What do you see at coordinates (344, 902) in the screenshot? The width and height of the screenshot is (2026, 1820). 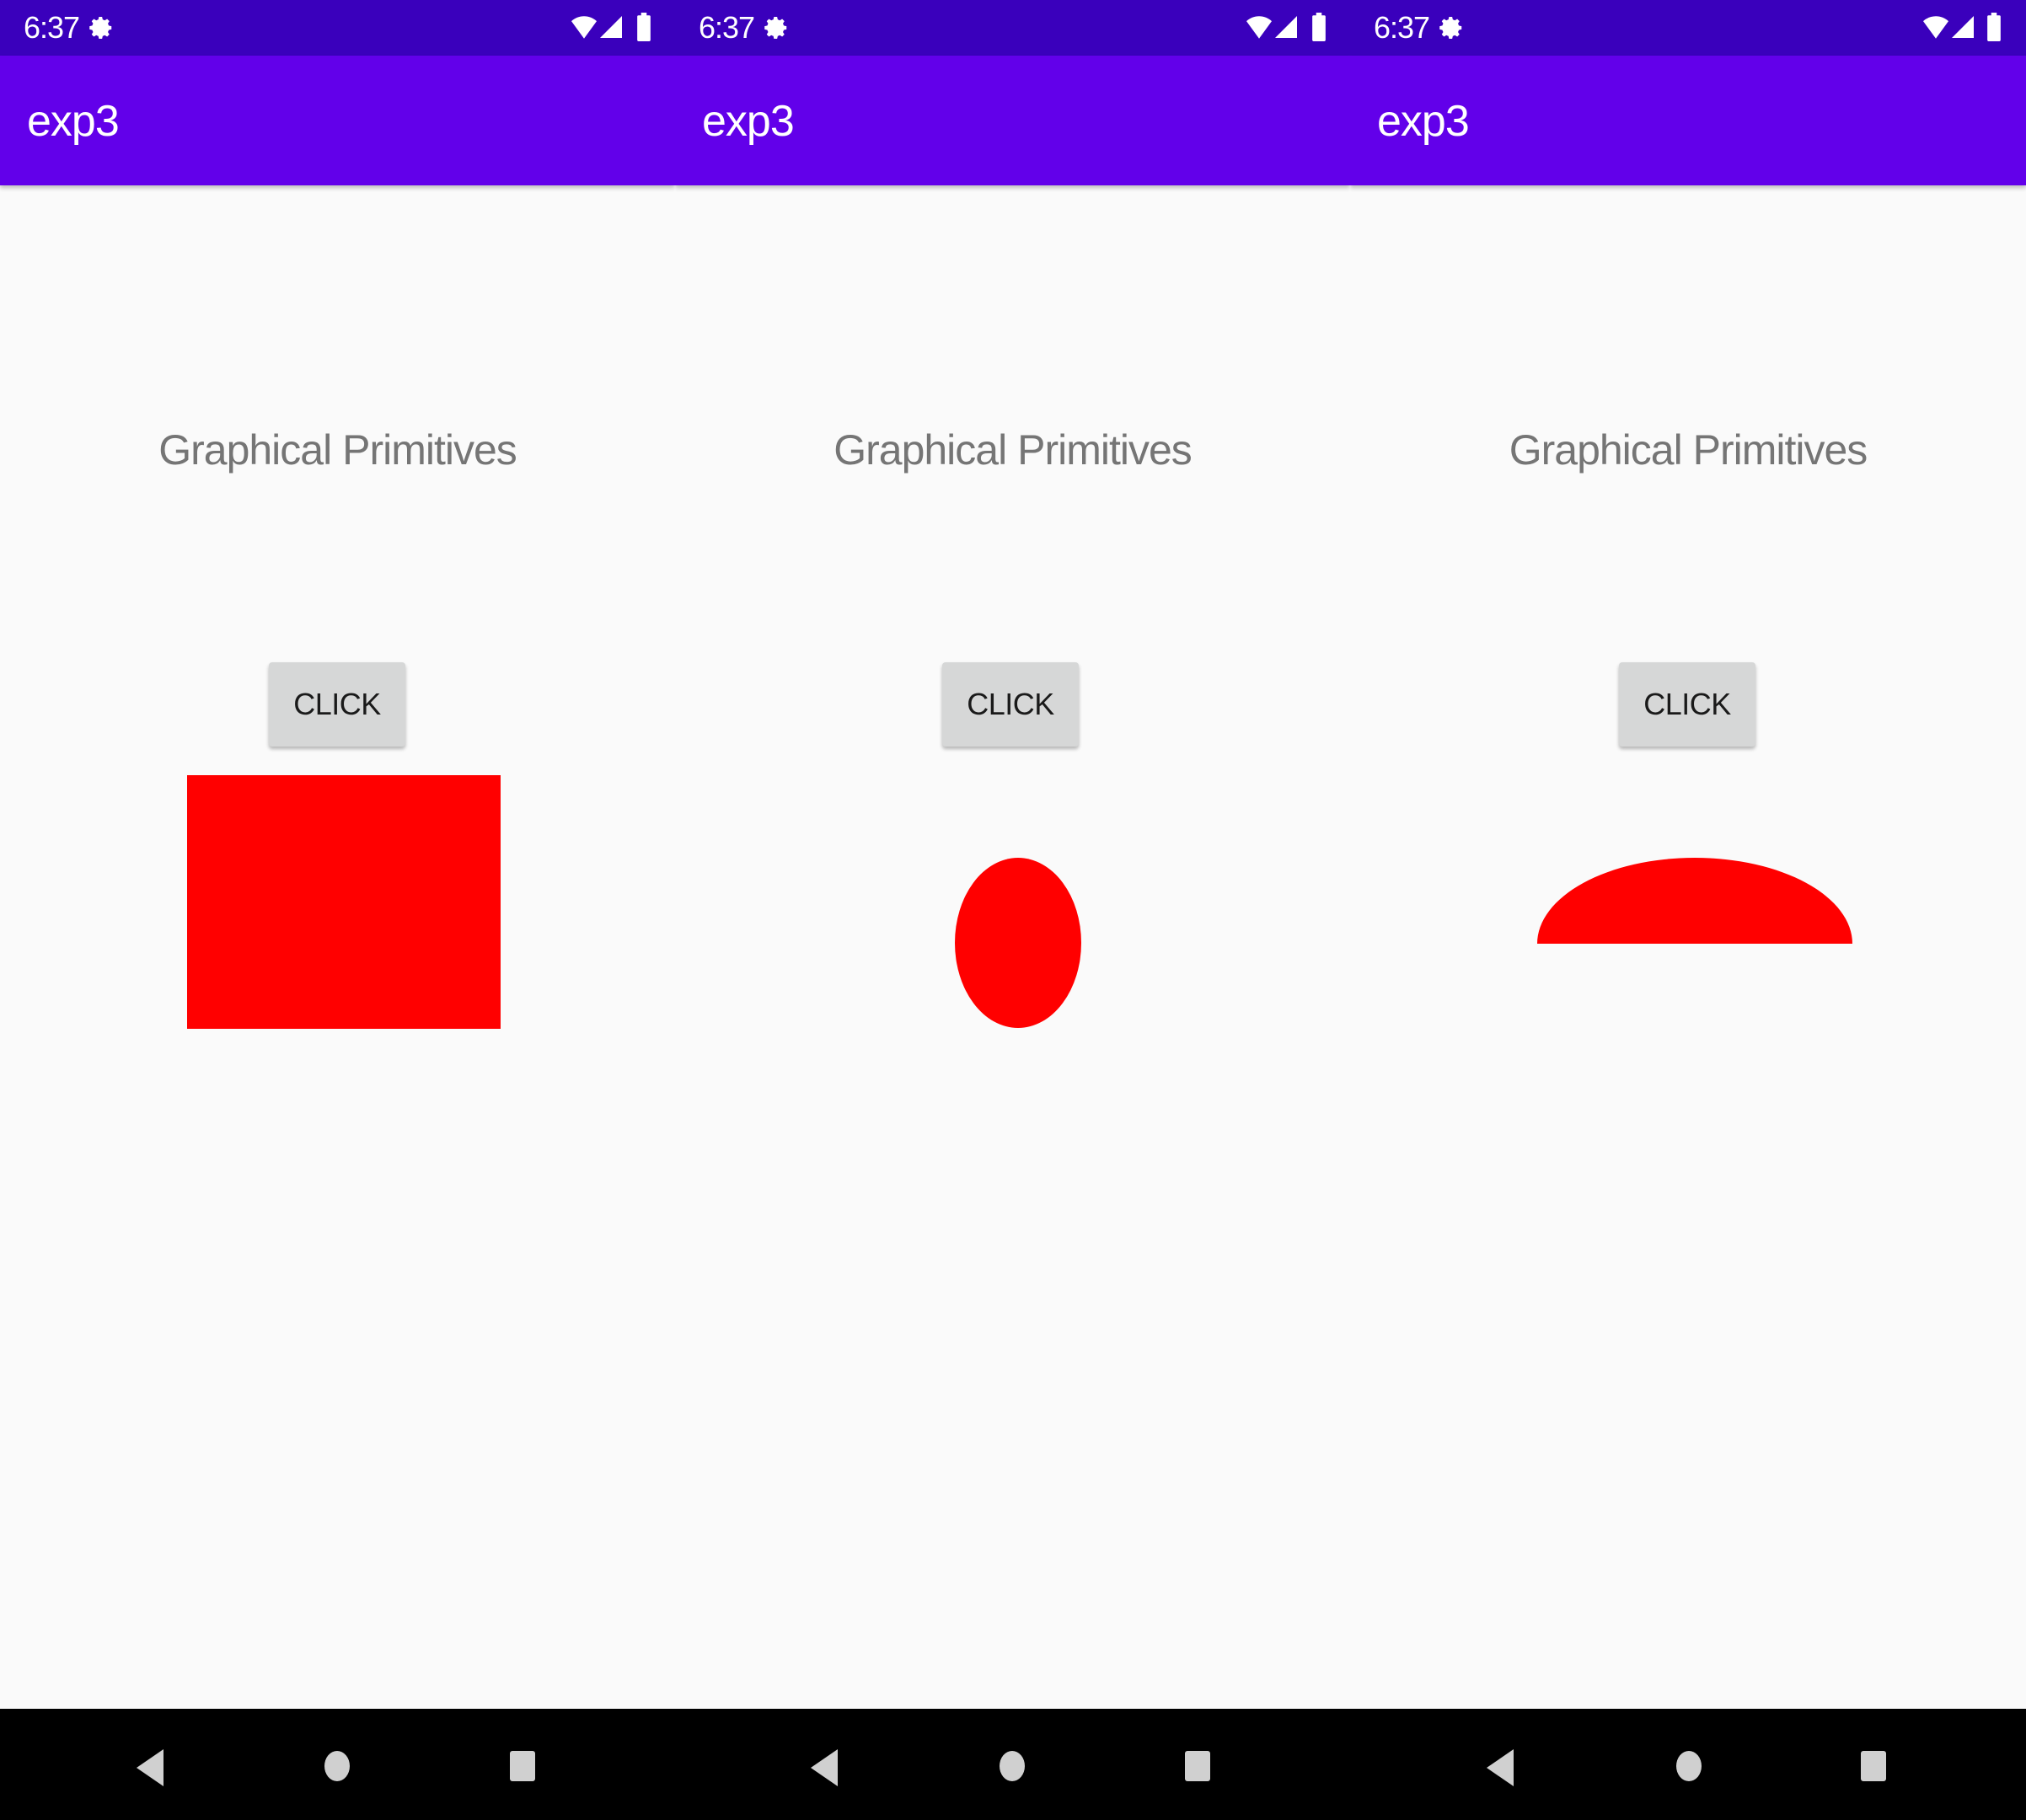 I see `red-rectangle` at bounding box center [344, 902].